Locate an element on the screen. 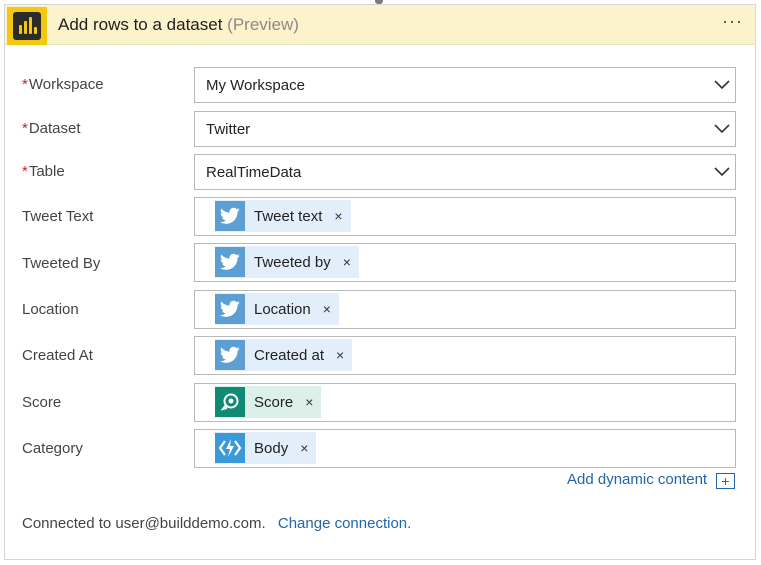  workspace-value: My Workspace is located at coordinates (255, 85).